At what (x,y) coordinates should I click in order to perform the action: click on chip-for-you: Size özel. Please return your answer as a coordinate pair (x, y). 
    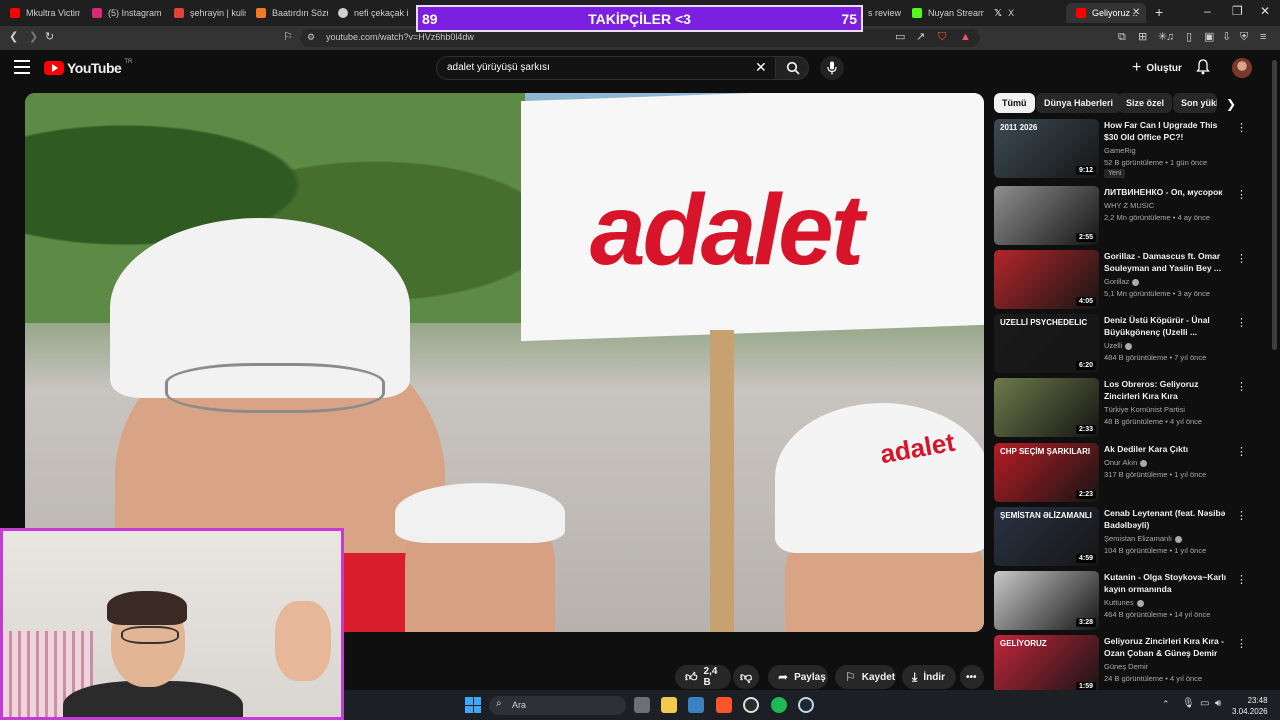
    Looking at the image, I should click on (1145, 103).